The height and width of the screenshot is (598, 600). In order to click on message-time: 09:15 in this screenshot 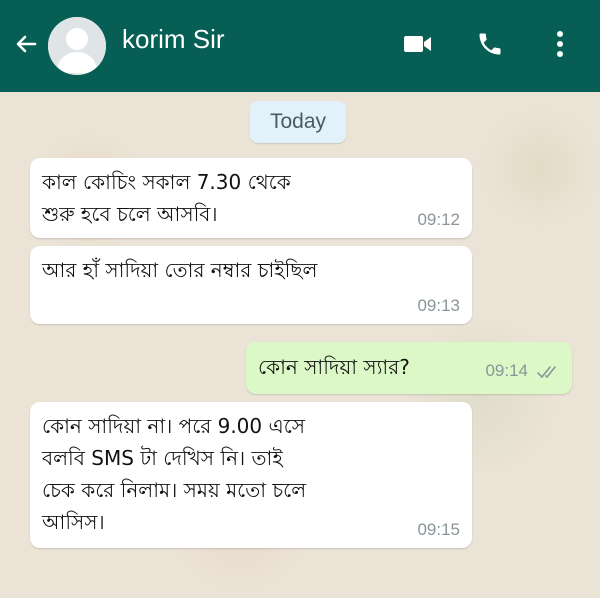, I will do `click(438, 529)`.